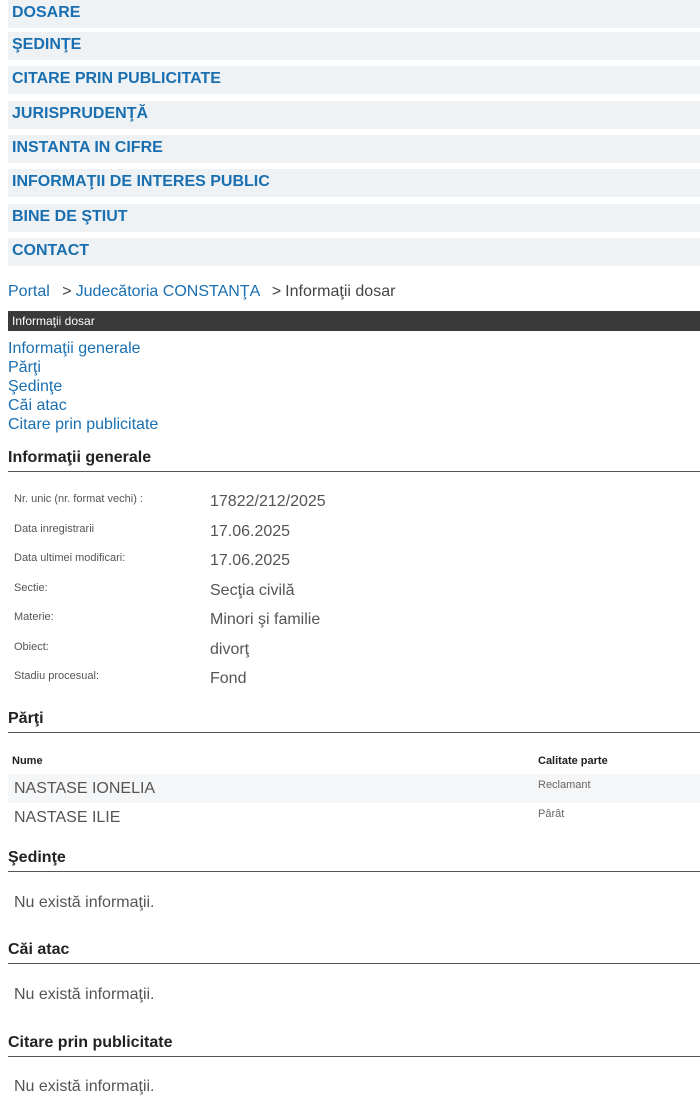 This screenshot has width=700, height=1113. I want to click on field-label-obiect: Obiect:, so click(31, 647).